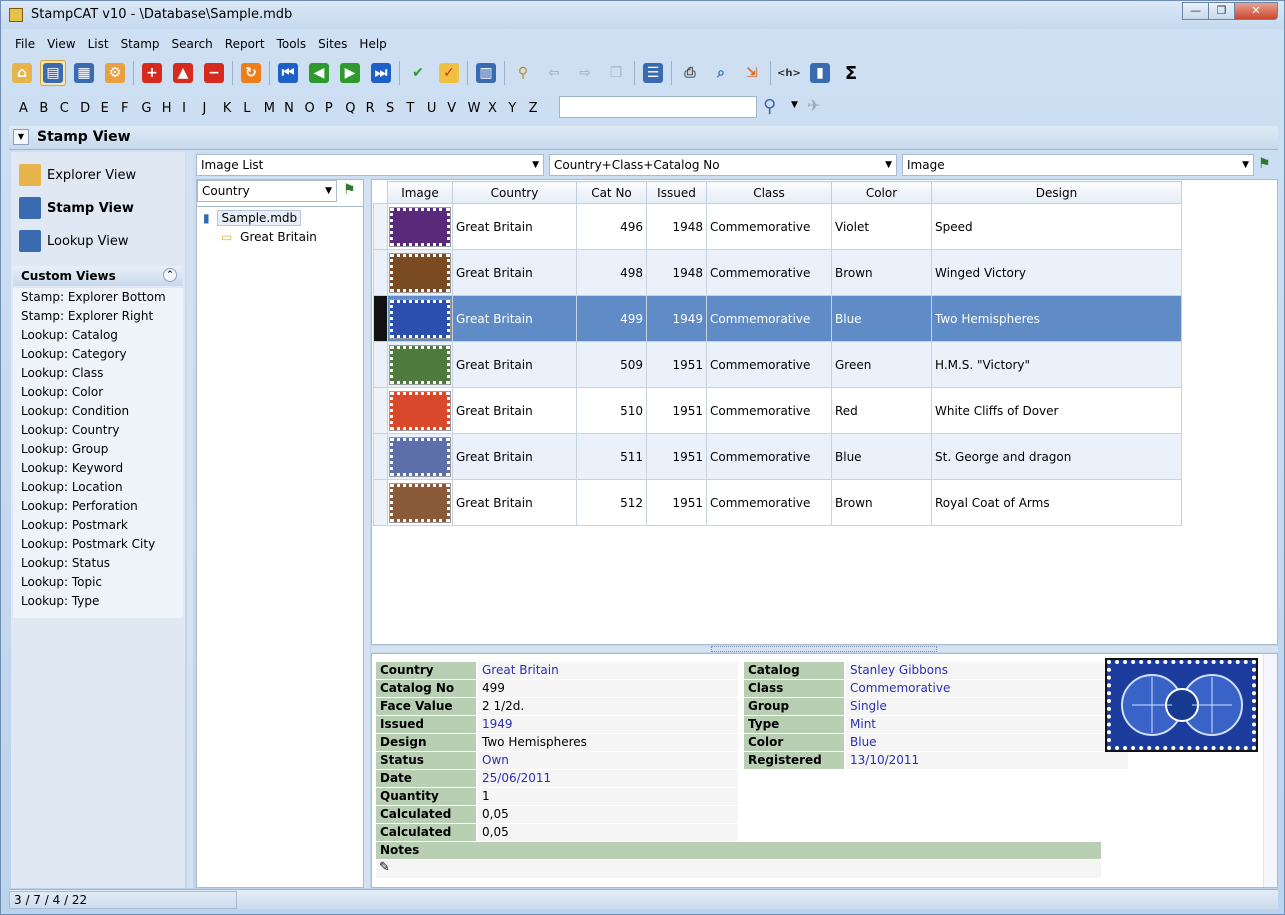  Describe the element at coordinates (585, 73) in the screenshot. I see `forward-arrow-icon: ⇨` at that location.